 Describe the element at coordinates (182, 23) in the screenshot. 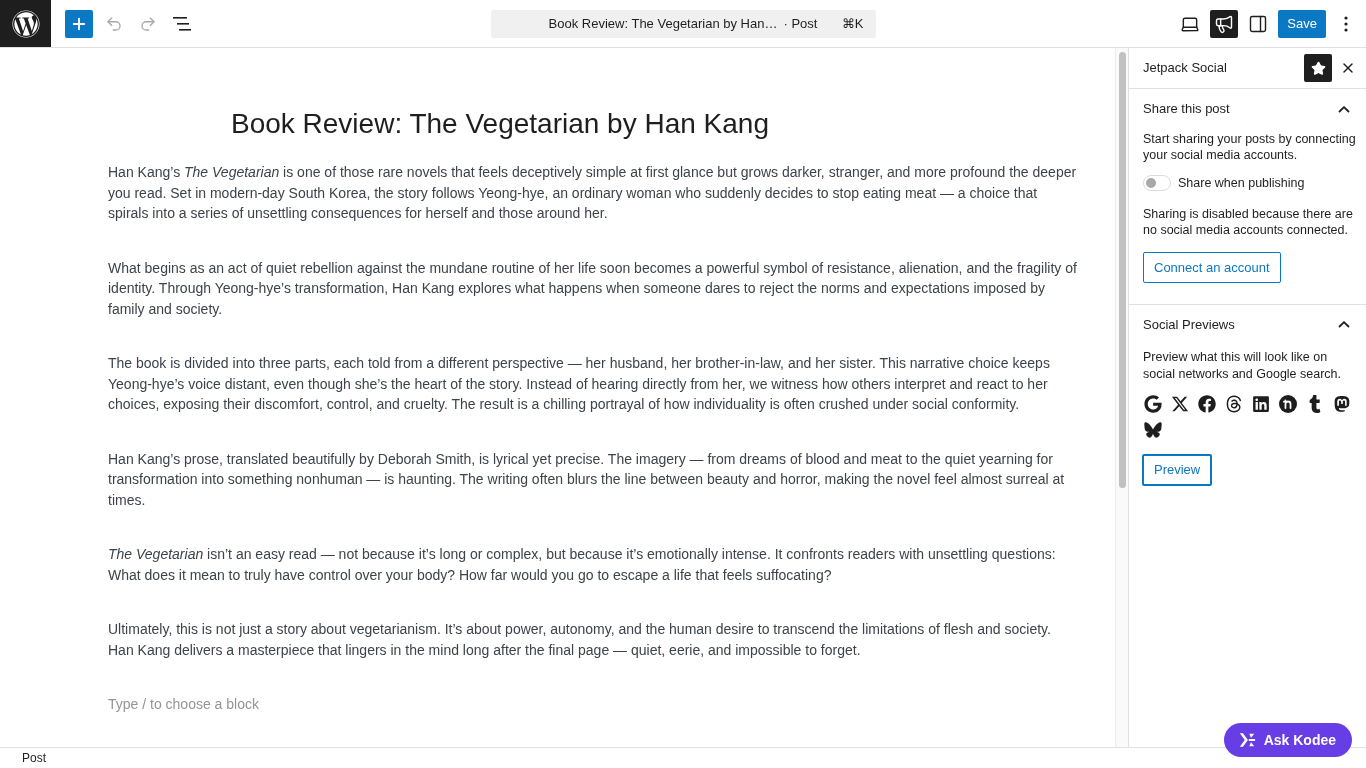

I see `list-view-icon` at that location.